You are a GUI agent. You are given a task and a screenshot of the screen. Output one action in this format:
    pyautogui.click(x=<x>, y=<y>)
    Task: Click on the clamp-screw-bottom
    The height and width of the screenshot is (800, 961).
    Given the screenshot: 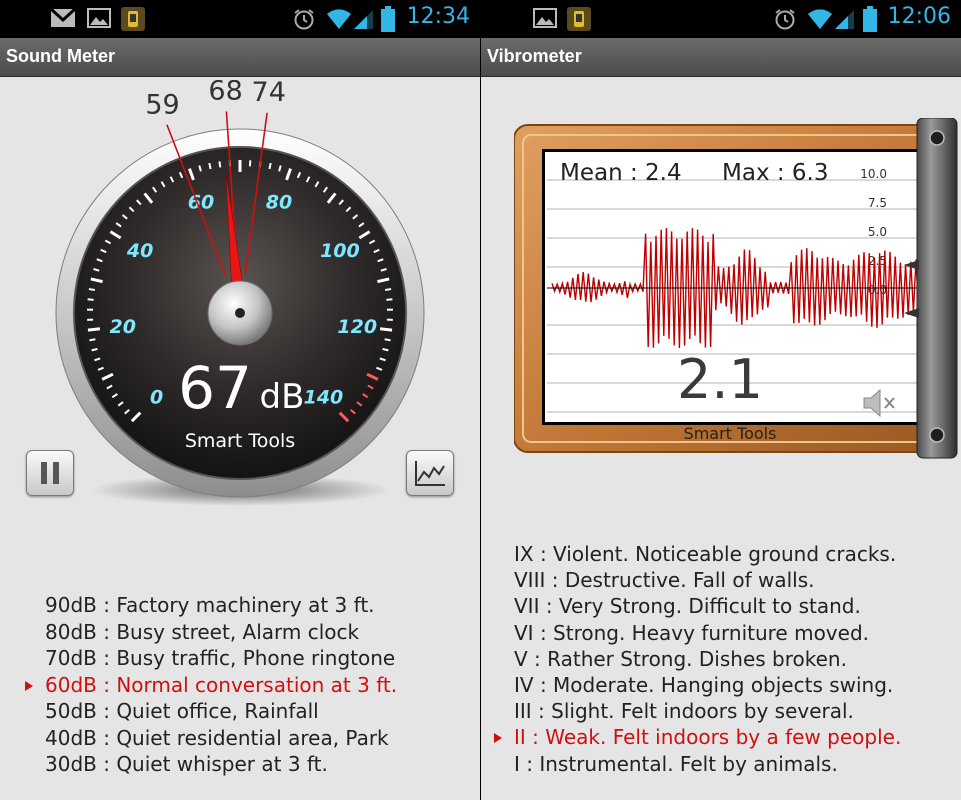 What is the action you would take?
    pyautogui.click(x=937, y=435)
    